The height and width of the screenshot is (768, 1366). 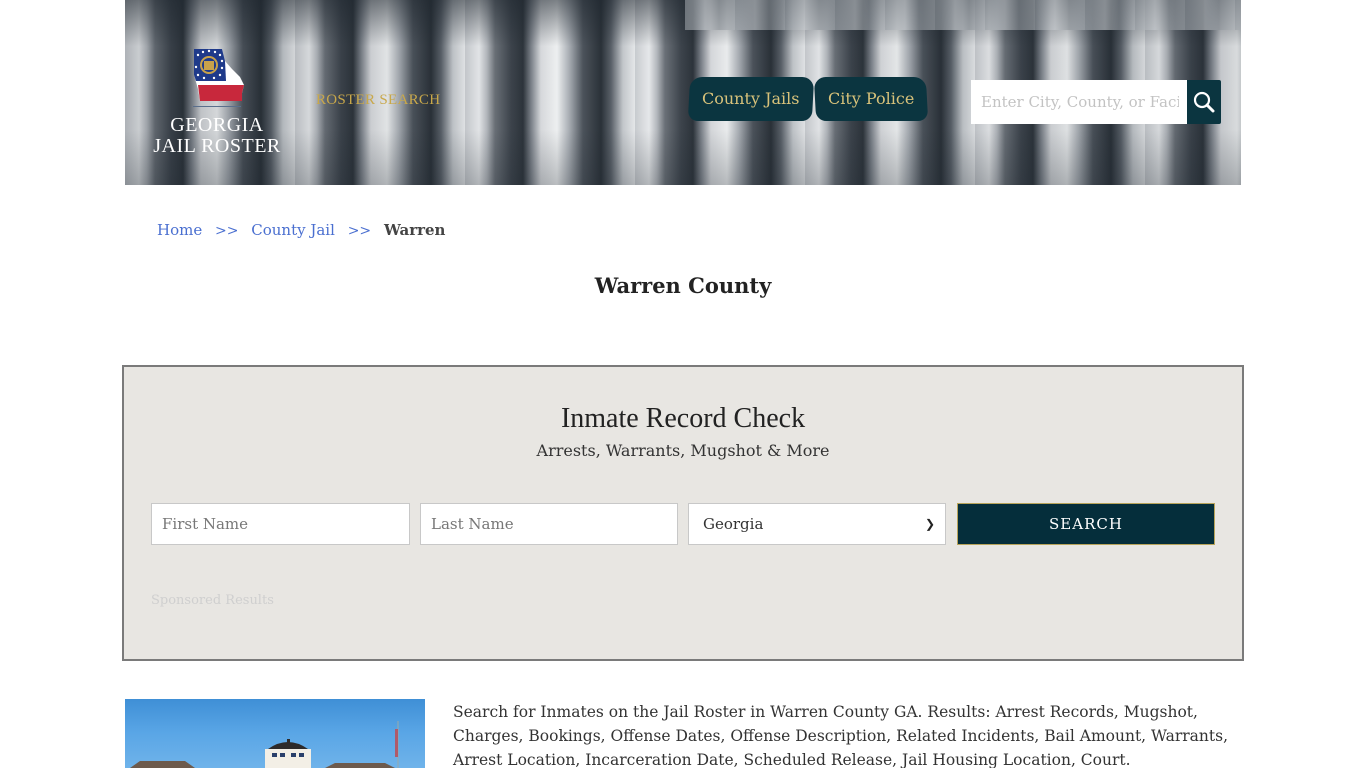 What do you see at coordinates (549, 524) in the screenshot?
I see `last-name-input` at bounding box center [549, 524].